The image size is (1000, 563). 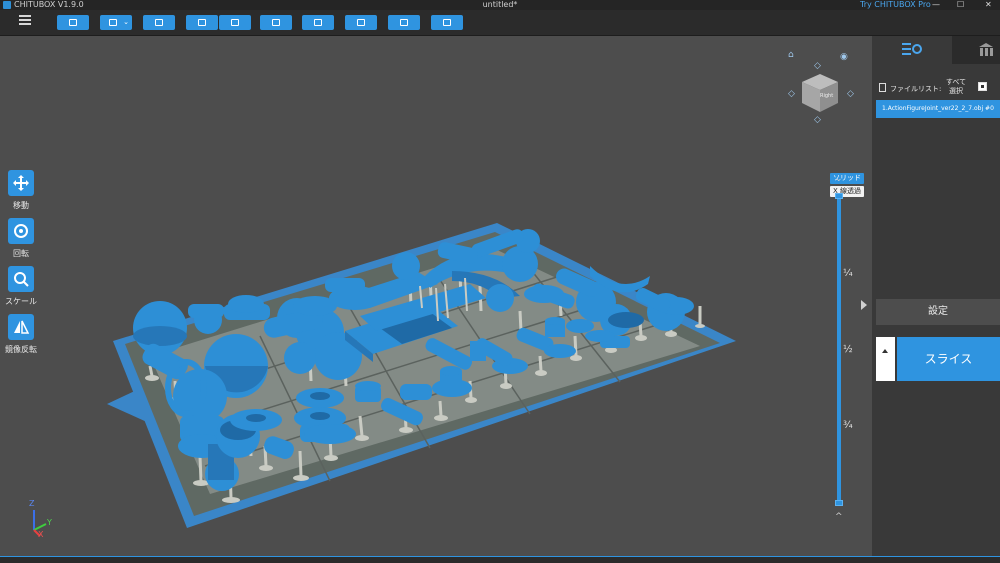 I want to click on hollow-button, so click(x=404, y=22).